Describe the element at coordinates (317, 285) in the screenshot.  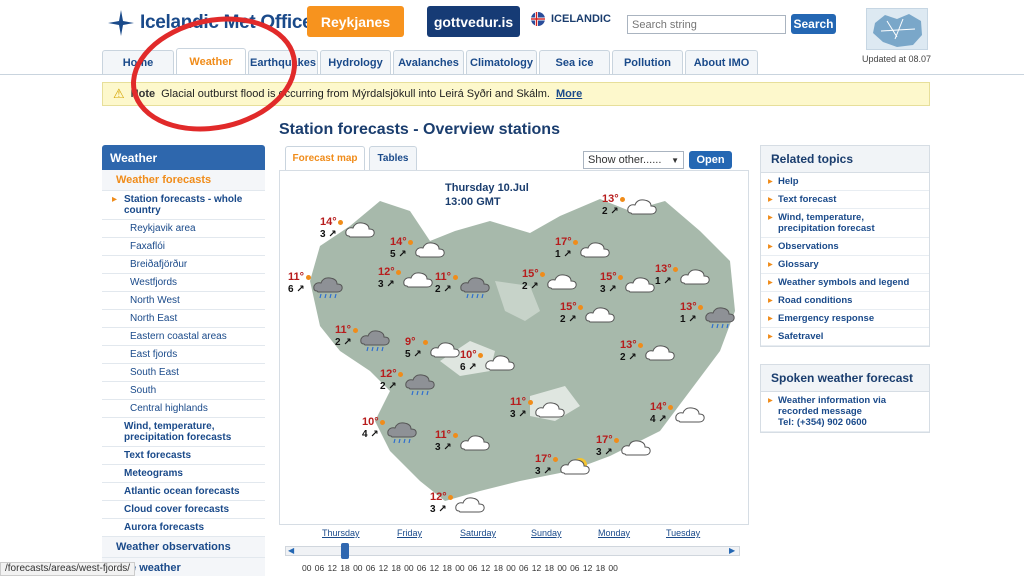
I see `station-marker: 11° 6 ↗` at that location.